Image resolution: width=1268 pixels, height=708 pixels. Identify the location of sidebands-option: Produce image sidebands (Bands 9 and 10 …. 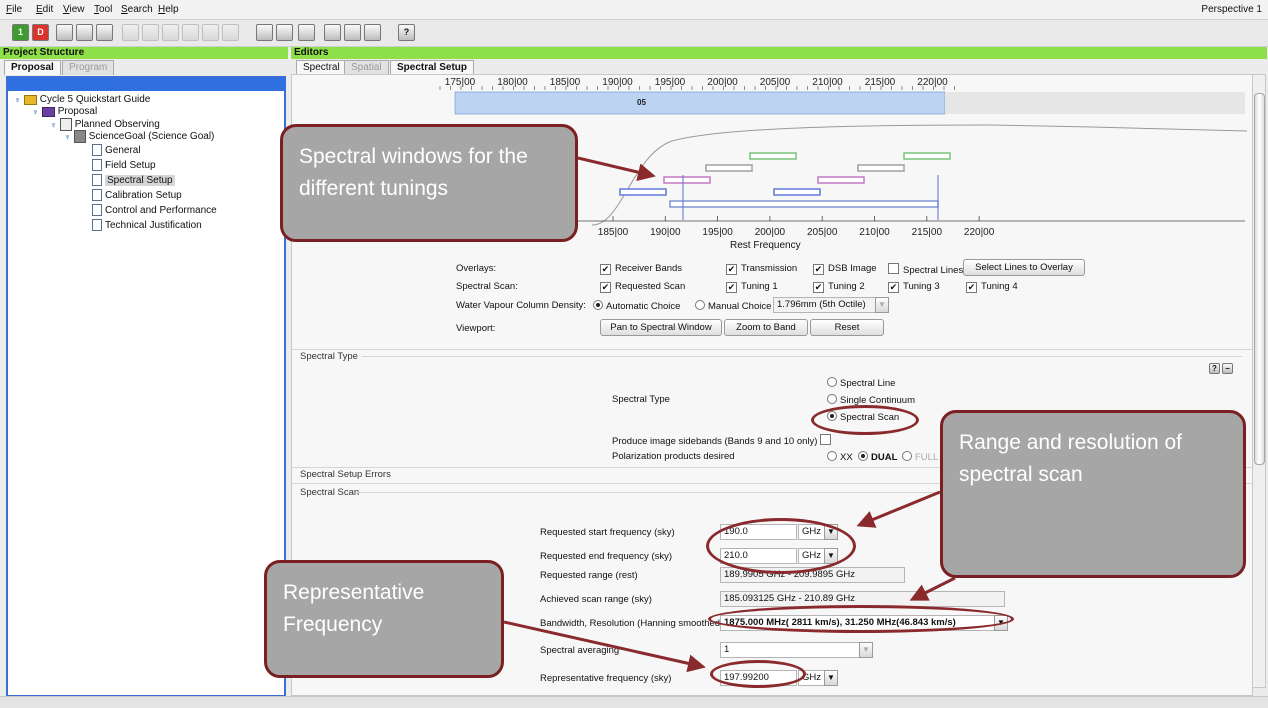
(723, 440).